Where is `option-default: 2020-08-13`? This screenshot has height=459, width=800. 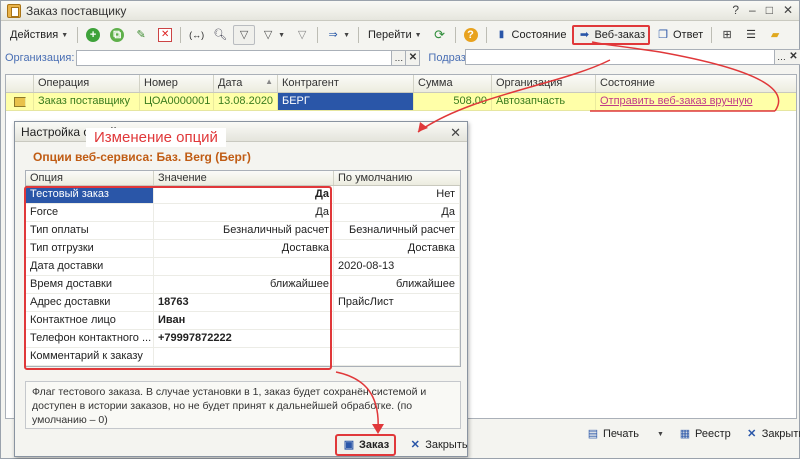 option-default: 2020-08-13 is located at coordinates (397, 266).